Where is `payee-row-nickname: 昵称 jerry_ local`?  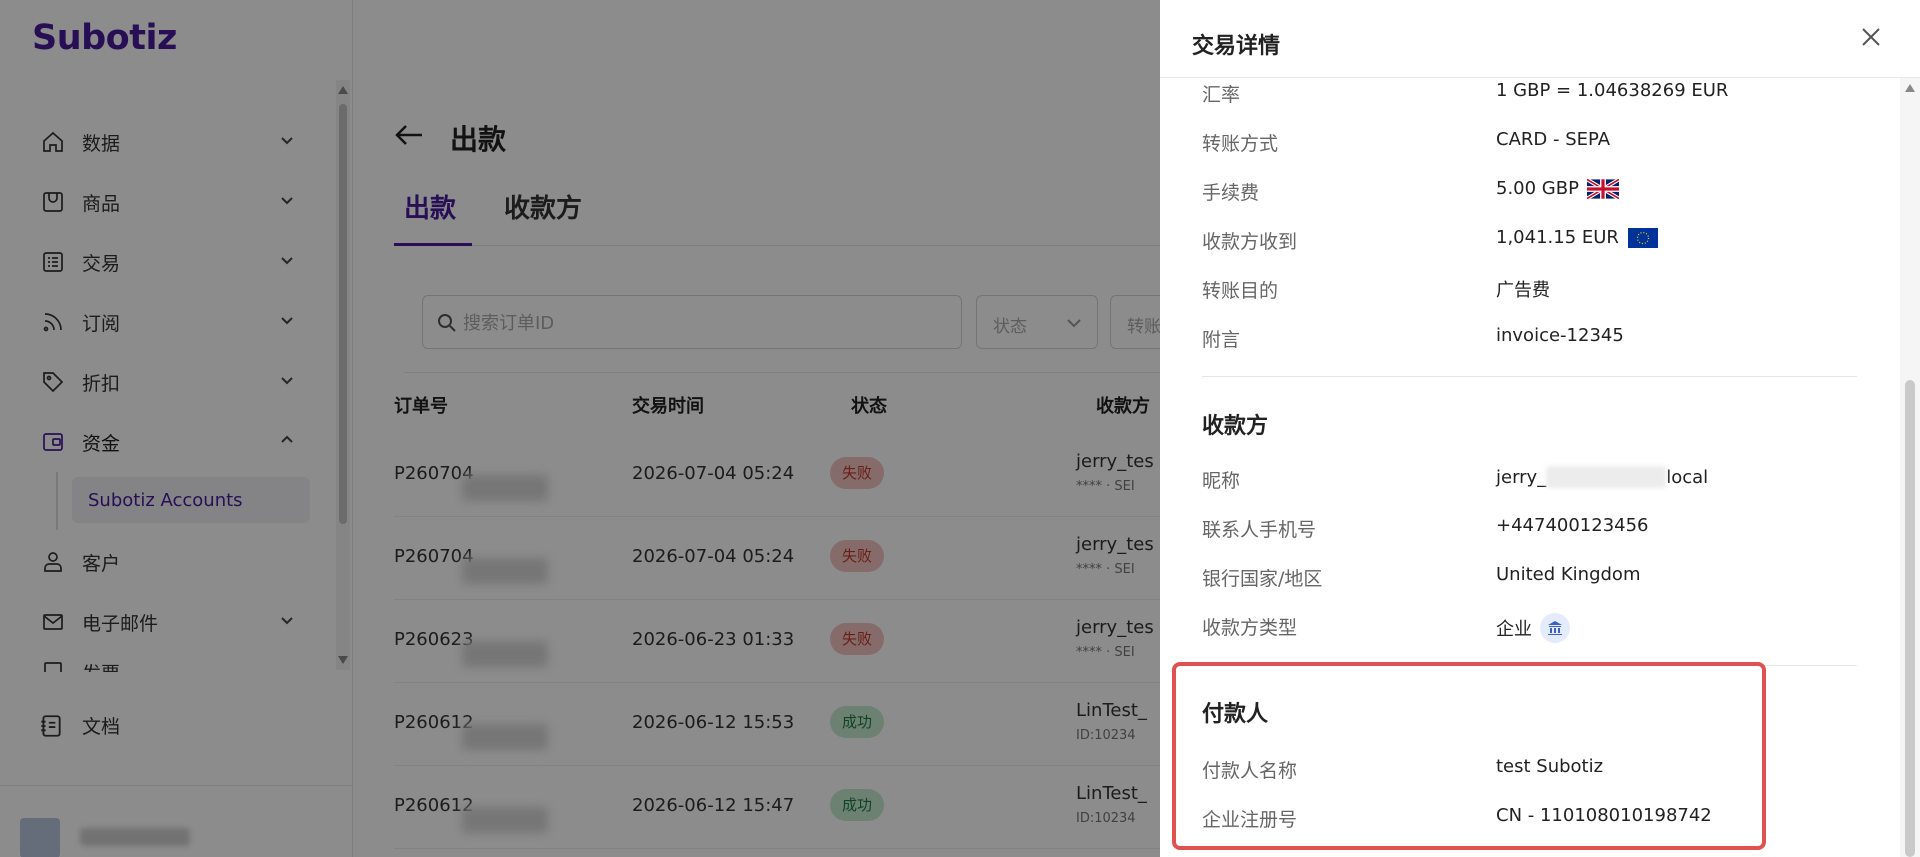
payee-row-nickname: 昵称 jerry_ local is located at coordinates (1542, 481).